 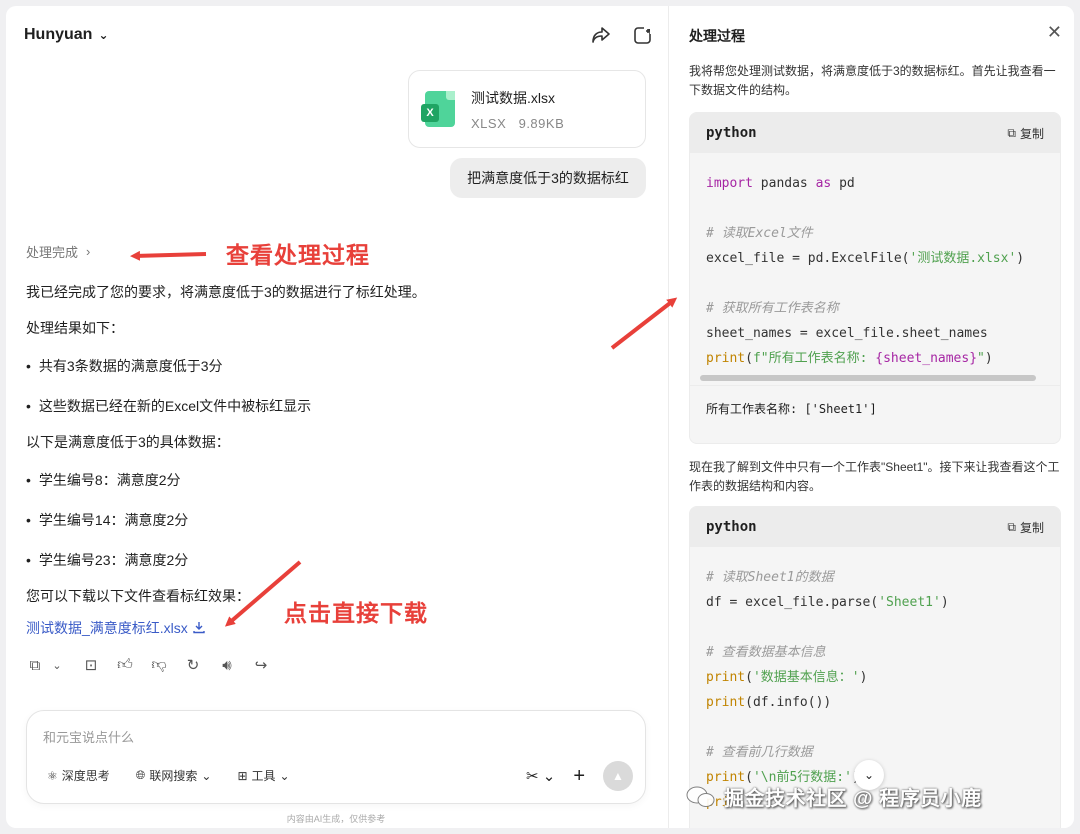 I want to click on watermark-text: 掘金技术社区 @ 程序员小鹿, so click(x=853, y=799).